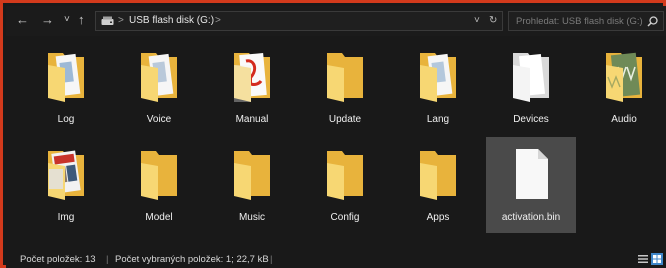 The image size is (666, 268). Describe the element at coordinates (345, 119) in the screenshot. I see `item-label: Update` at that location.